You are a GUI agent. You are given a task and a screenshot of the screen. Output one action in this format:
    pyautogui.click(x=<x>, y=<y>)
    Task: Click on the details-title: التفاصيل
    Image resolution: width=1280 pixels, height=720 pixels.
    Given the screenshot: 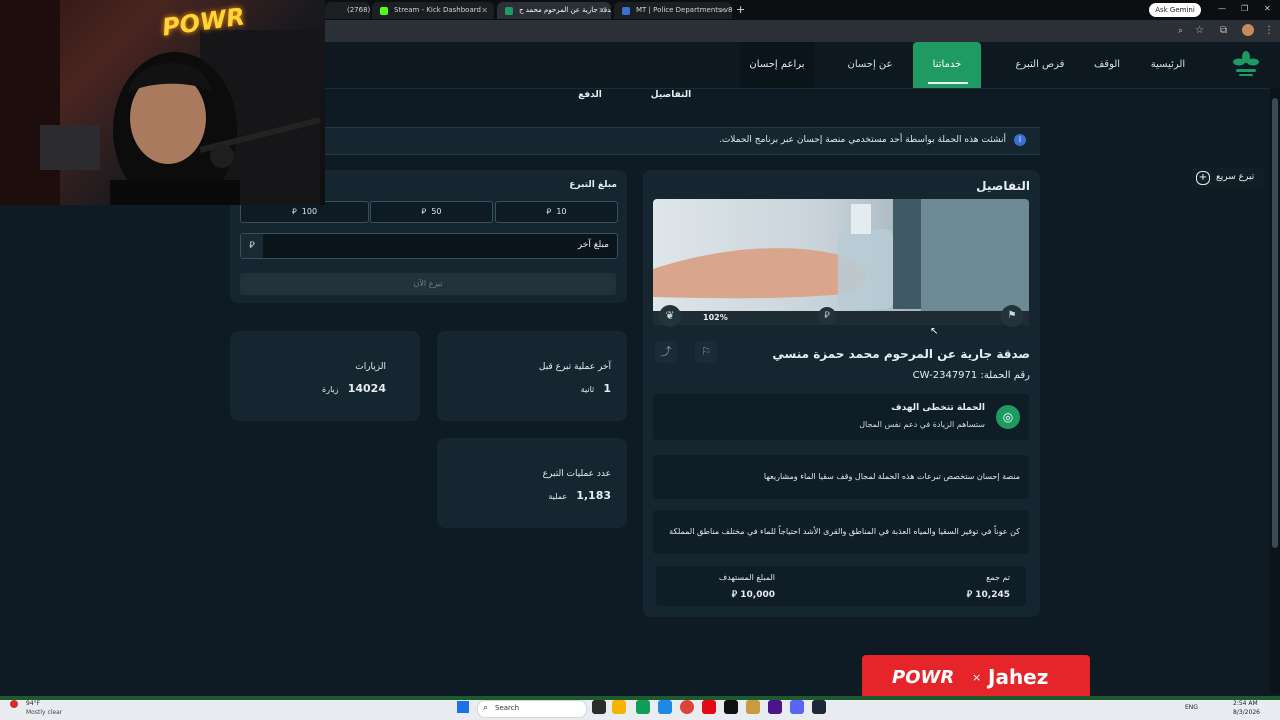 What is the action you would take?
    pyautogui.click(x=1003, y=186)
    